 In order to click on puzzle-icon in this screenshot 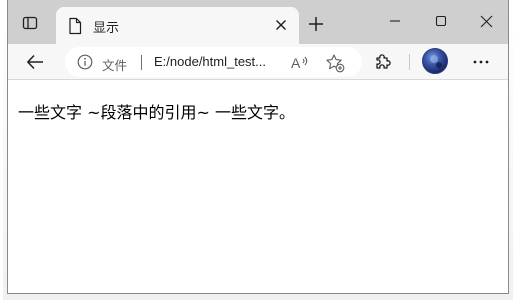, I will do `click(384, 61)`.